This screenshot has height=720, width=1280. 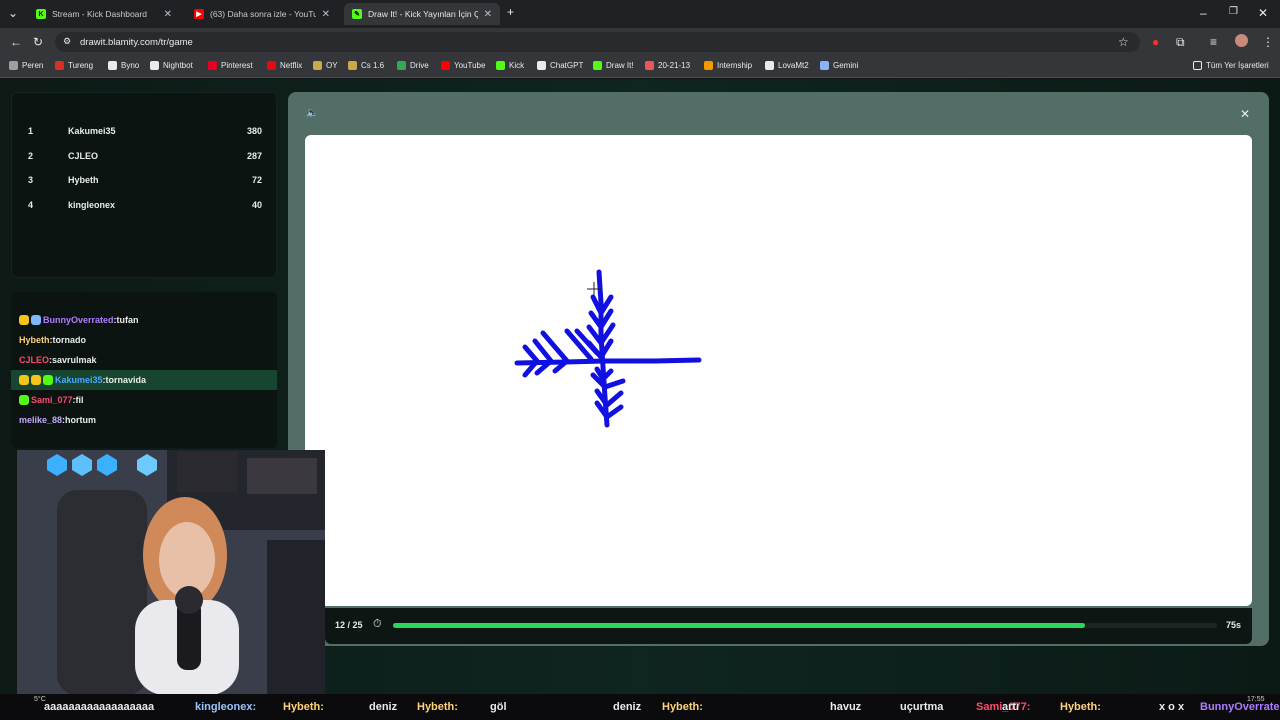 What do you see at coordinates (145, 159) in the screenshot?
I see `leaderboard-row: 2 CJLEO 287` at bounding box center [145, 159].